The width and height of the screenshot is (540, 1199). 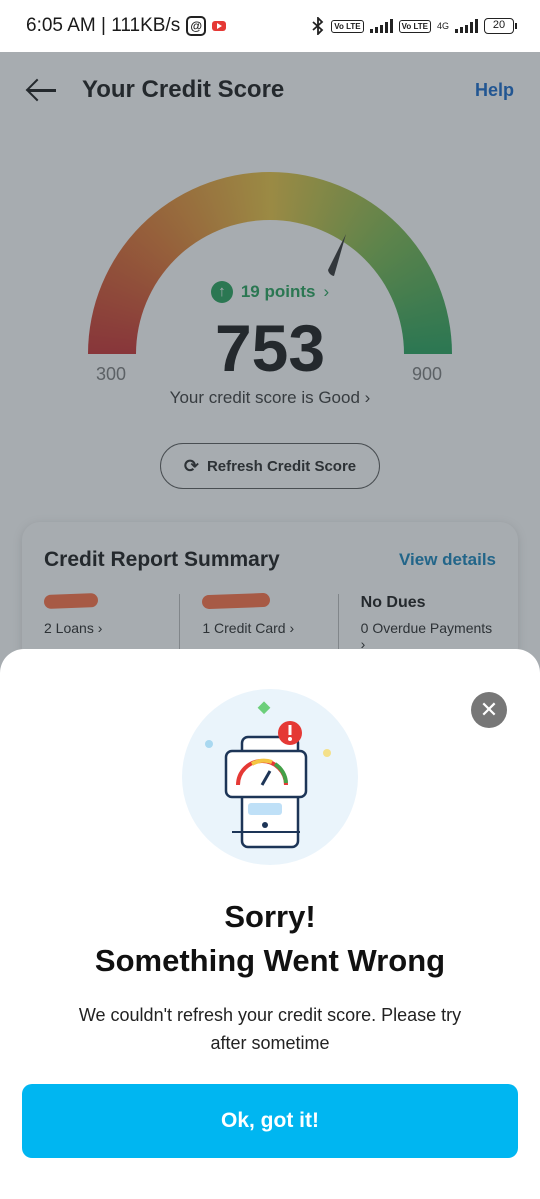 What do you see at coordinates (442, 26) in the screenshot?
I see `network-type: 4G` at bounding box center [442, 26].